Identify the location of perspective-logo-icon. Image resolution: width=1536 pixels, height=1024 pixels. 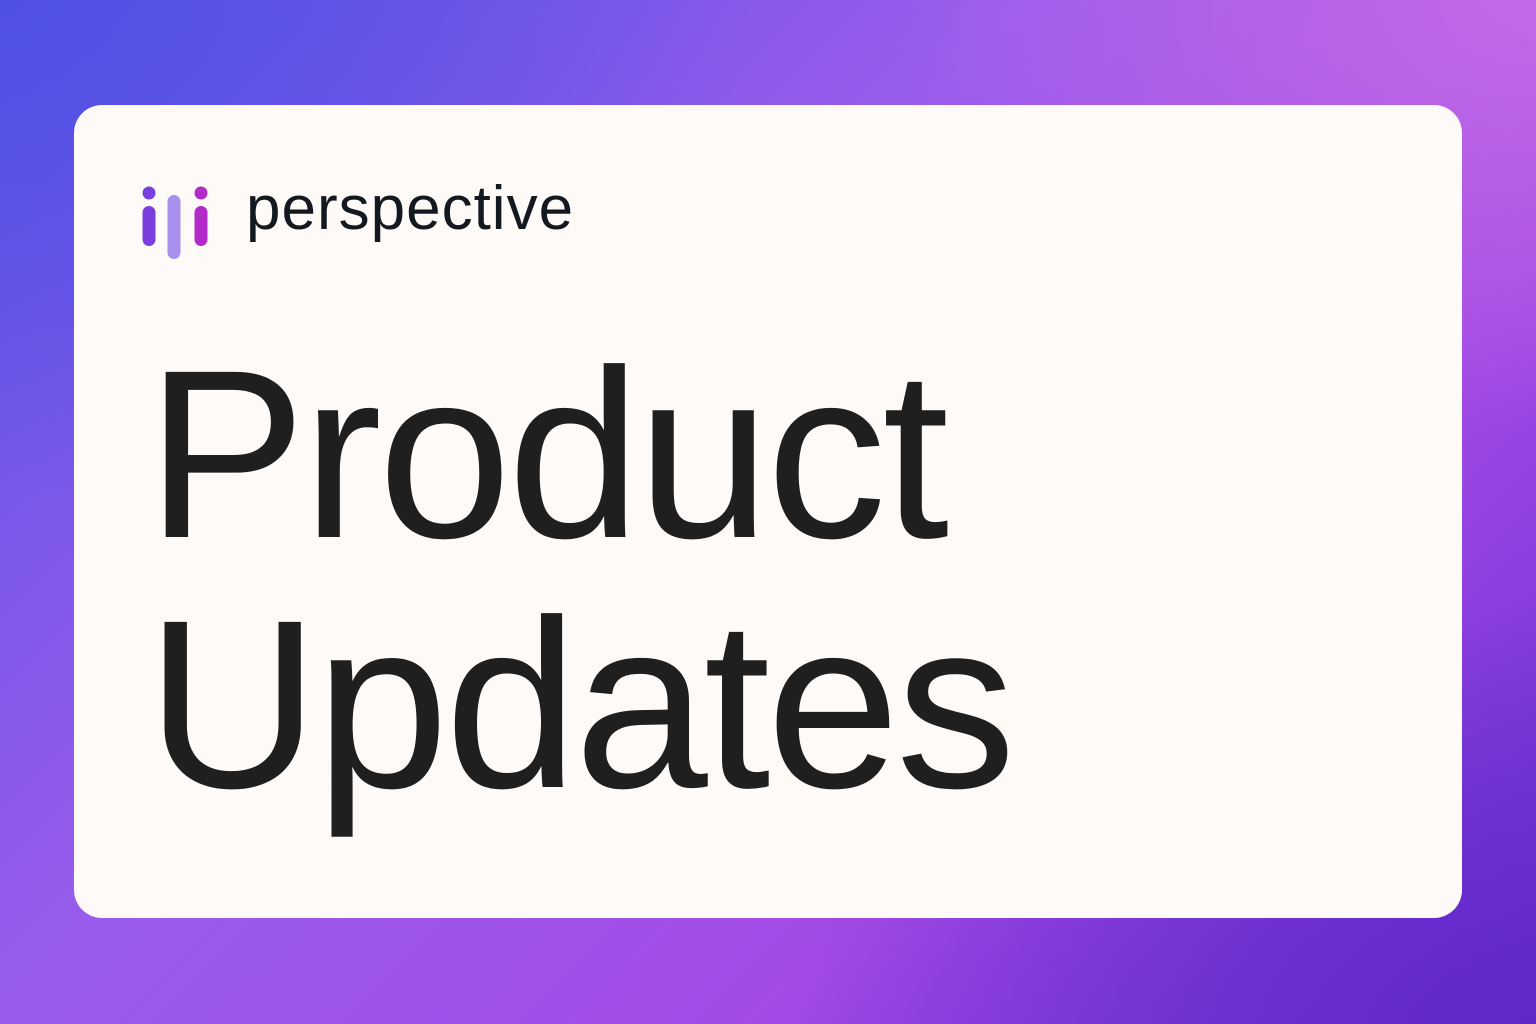
(175, 222).